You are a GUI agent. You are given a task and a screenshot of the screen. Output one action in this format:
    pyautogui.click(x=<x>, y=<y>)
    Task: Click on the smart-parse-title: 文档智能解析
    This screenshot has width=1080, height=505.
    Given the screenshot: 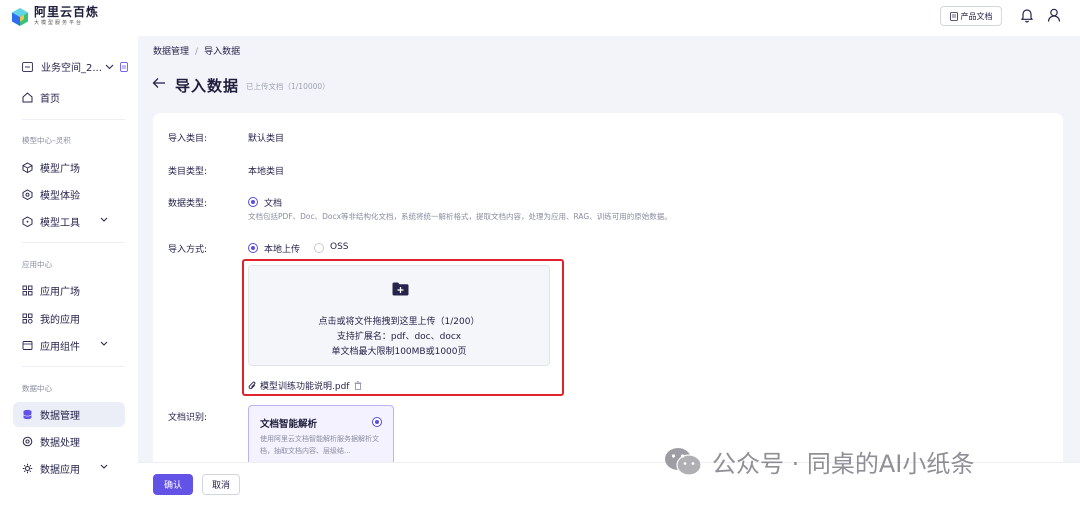 What is the action you would take?
    pyautogui.click(x=289, y=424)
    